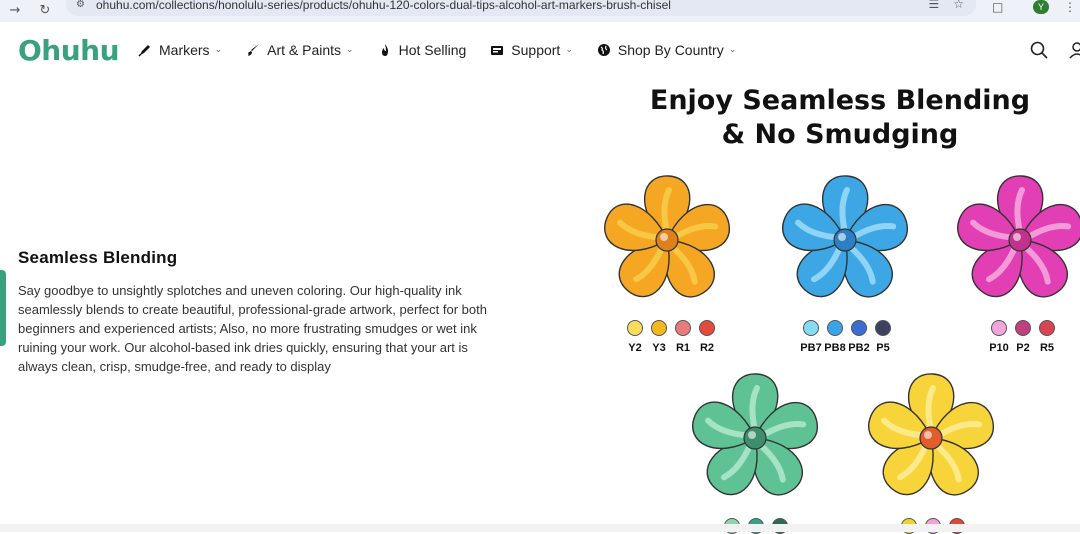  What do you see at coordinates (45, 11) in the screenshot?
I see `reload-icon: ↻` at bounding box center [45, 11].